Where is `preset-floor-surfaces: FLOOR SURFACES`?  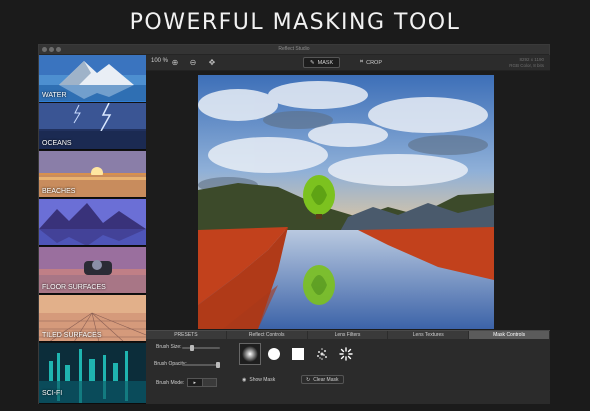
preset-floor-surfaces: FLOOR SURFACES is located at coordinates (92, 270).